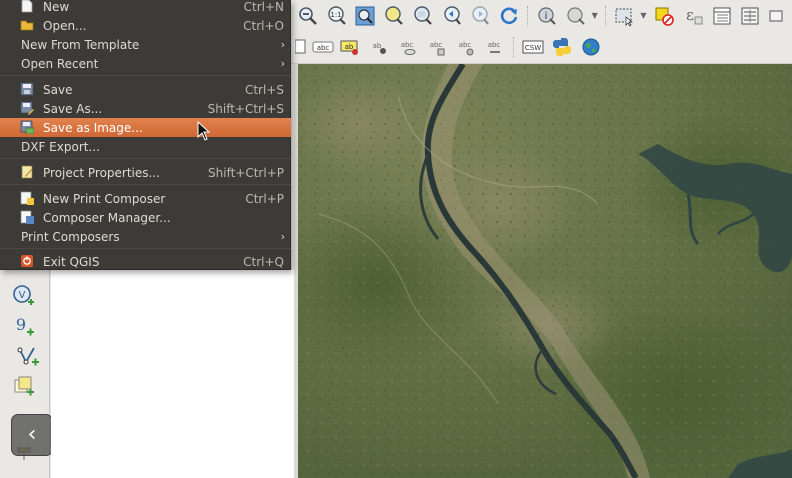 Image resolution: width=792 pixels, height=478 pixels. What do you see at coordinates (625, 16) in the screenshot?
I see `select-features-button` at bounding box center [625, 16].